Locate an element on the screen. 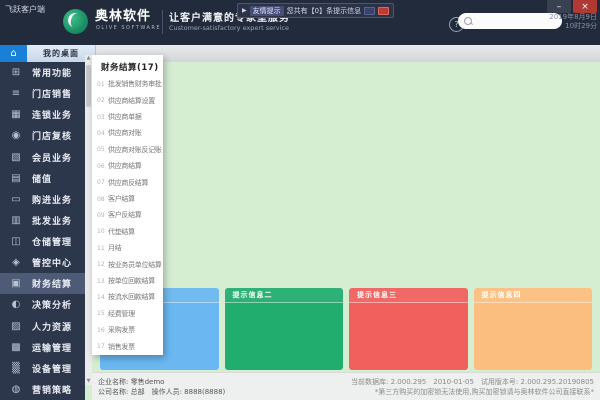 Image resolution: width=600 pixels, height=400 pixels. license-note: *第三方购买的加密锁无法使用,购买加密锁请与奥林软件公司直接联系* is located at coordinates (484, 391).